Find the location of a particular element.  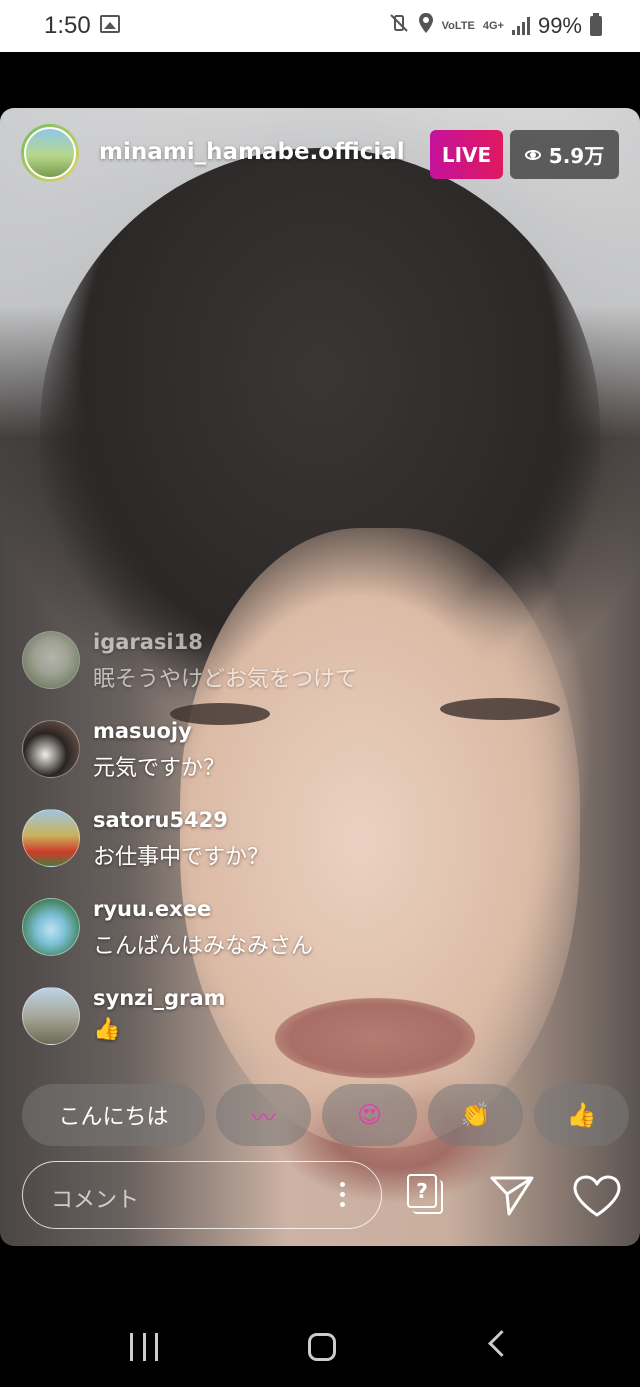

clap-icon: 👏 is located at coordinates (475, 1115).